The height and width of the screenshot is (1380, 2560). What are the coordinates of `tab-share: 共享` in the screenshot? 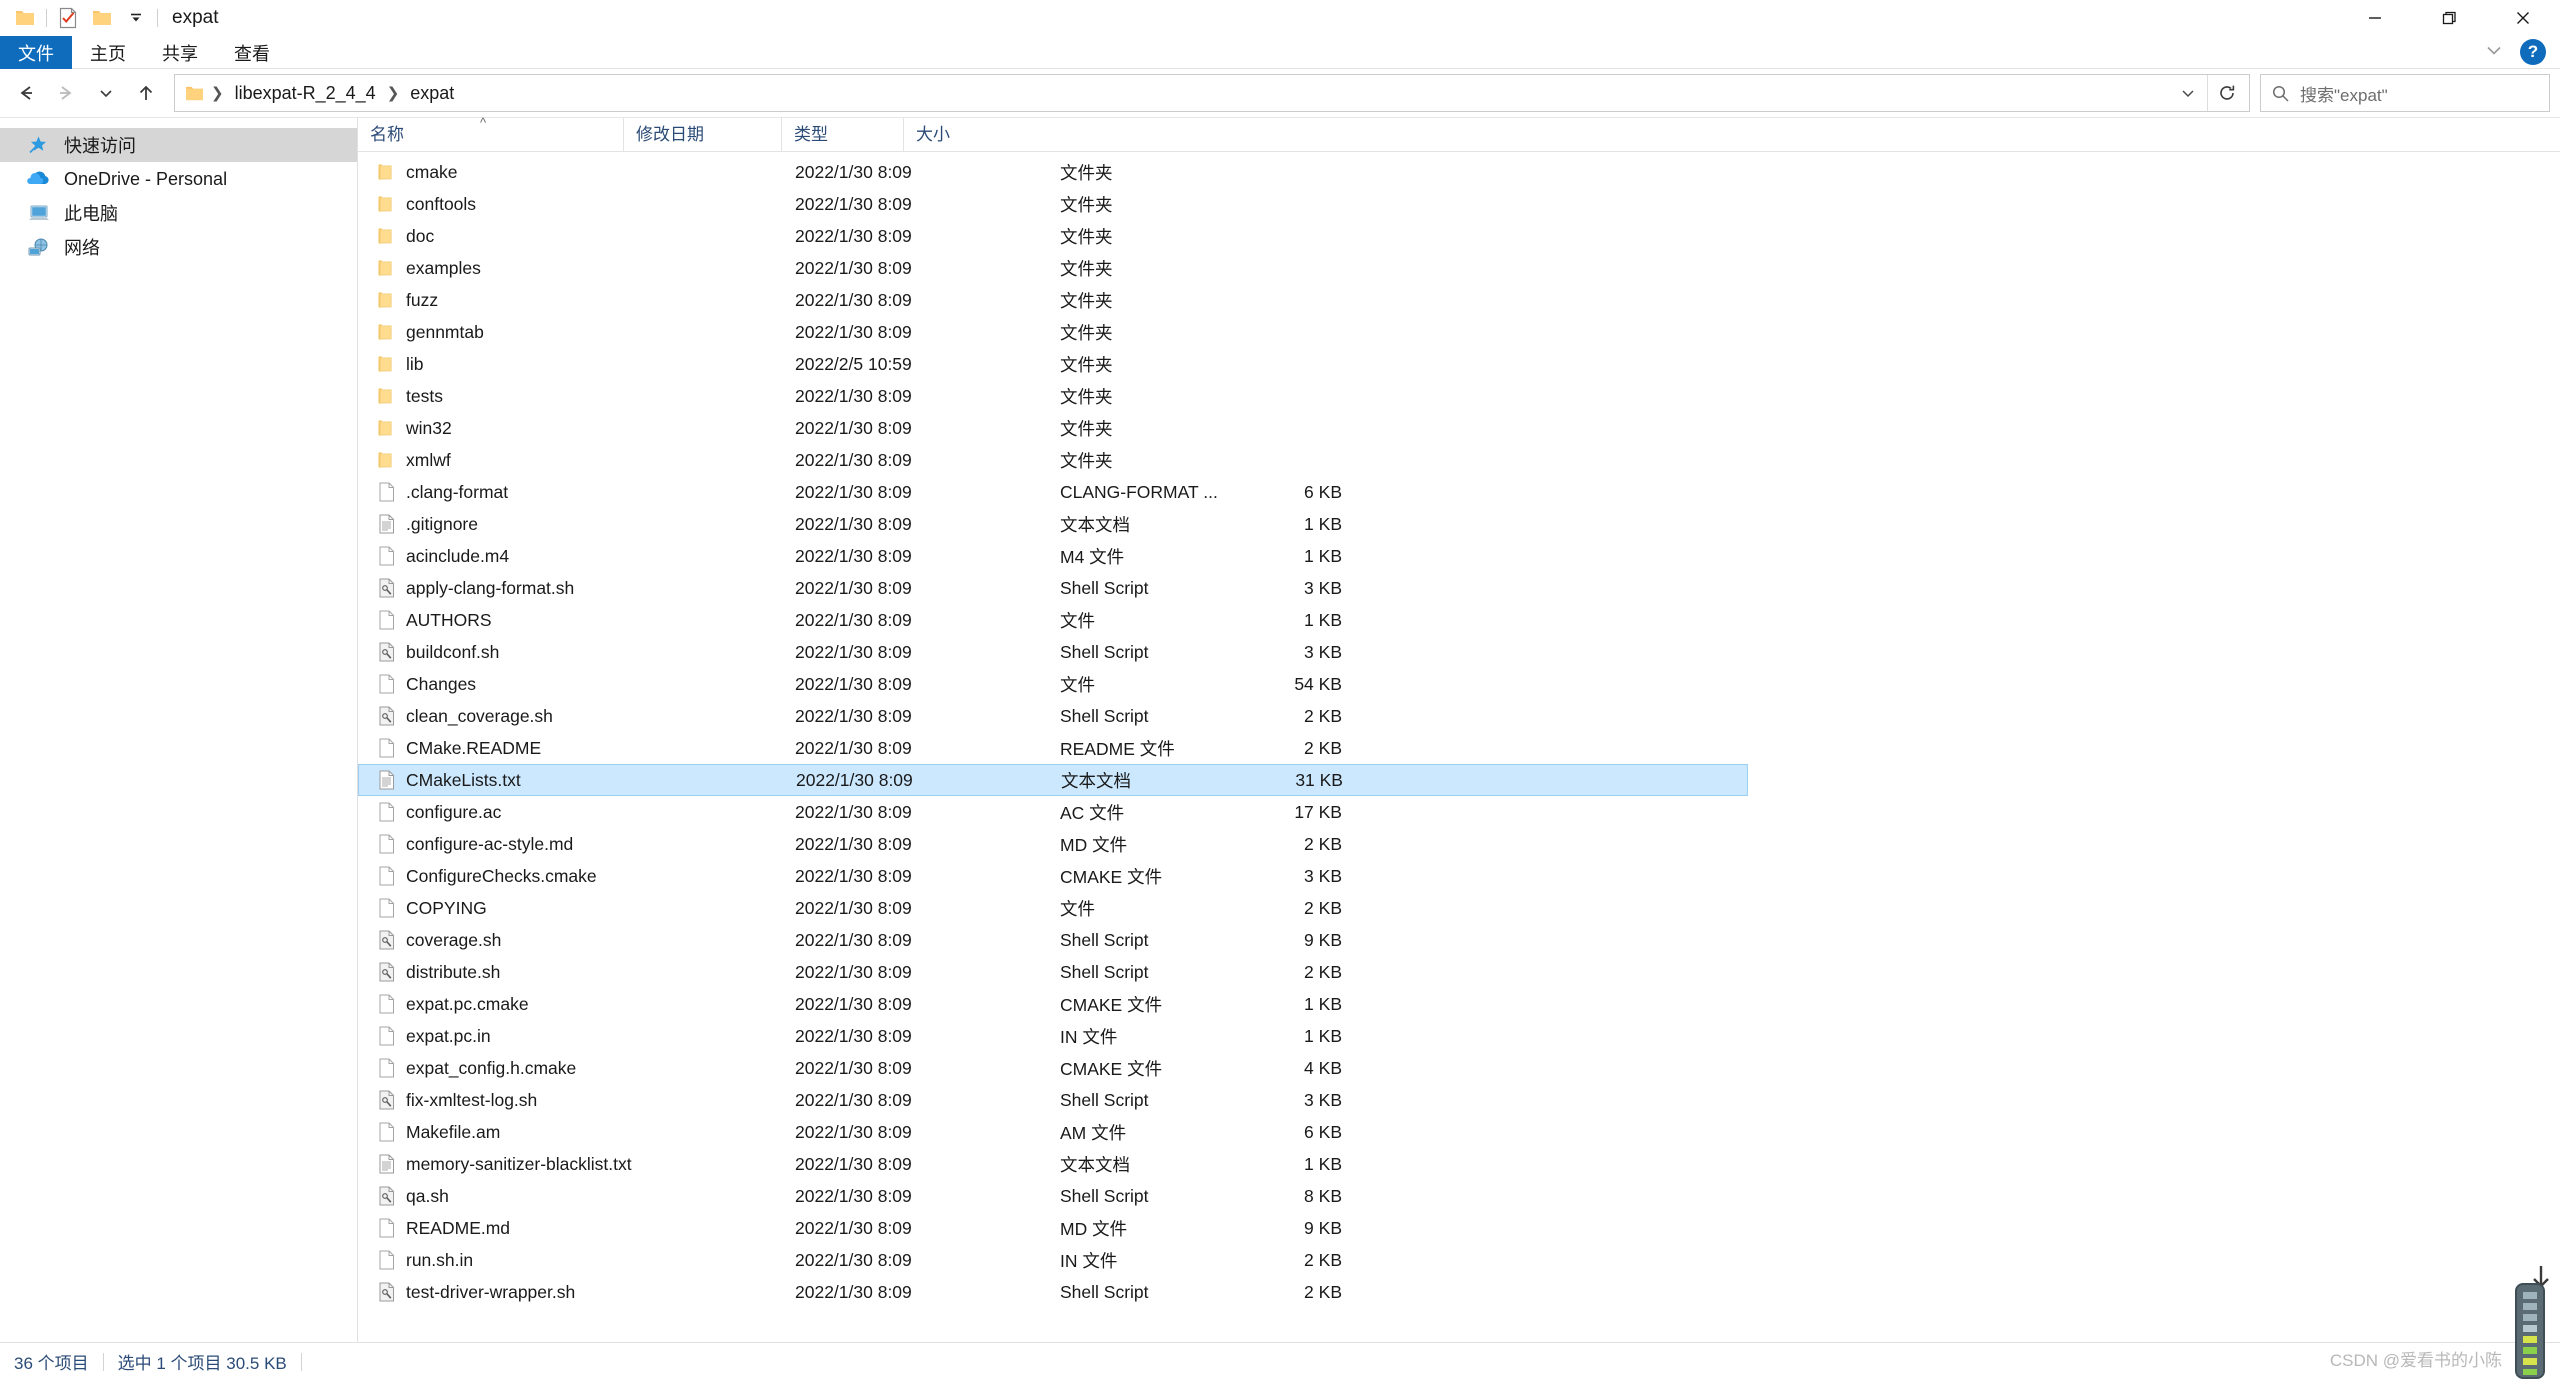 It's located at (180, 52).